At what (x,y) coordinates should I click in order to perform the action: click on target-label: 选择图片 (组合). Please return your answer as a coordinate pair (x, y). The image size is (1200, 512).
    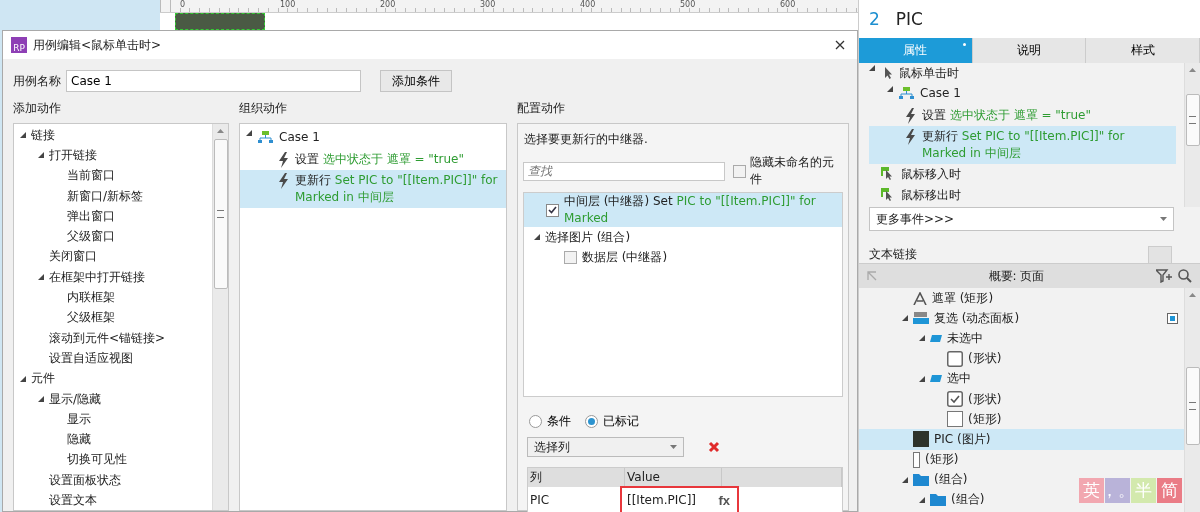
    Looking at the image, I should click on (588, 237).